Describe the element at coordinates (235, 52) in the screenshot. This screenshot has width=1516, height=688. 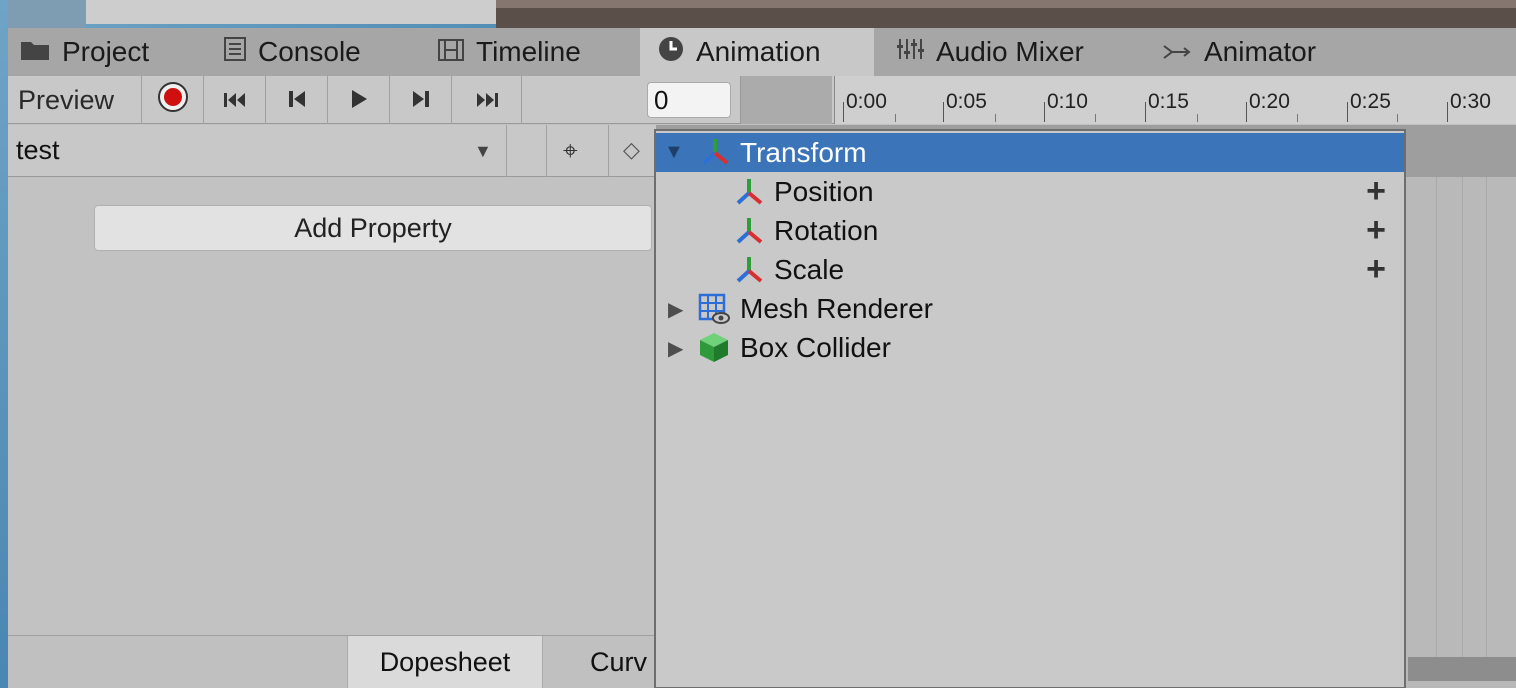
I see `console-icon` at that location.